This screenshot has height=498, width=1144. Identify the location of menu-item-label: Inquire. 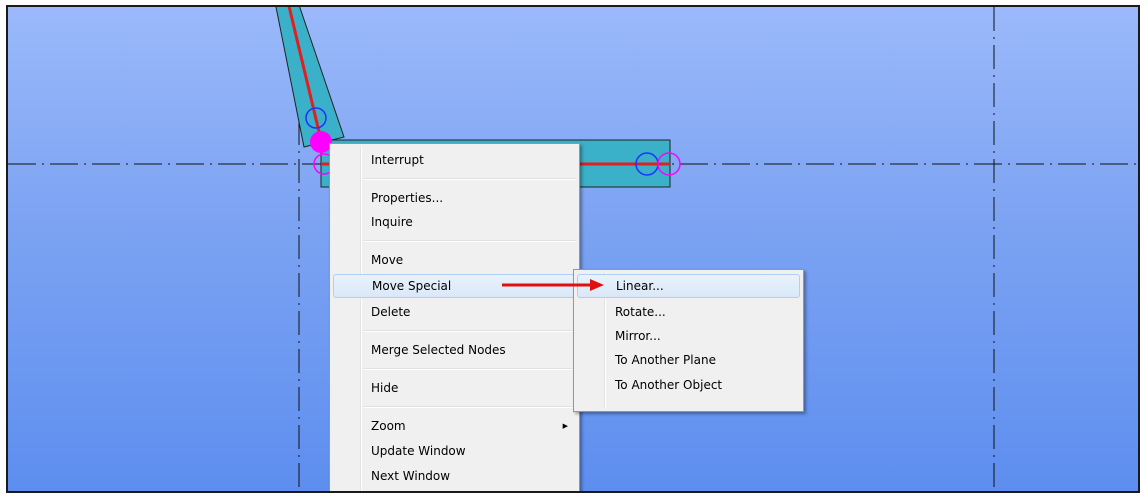
(392, 222).